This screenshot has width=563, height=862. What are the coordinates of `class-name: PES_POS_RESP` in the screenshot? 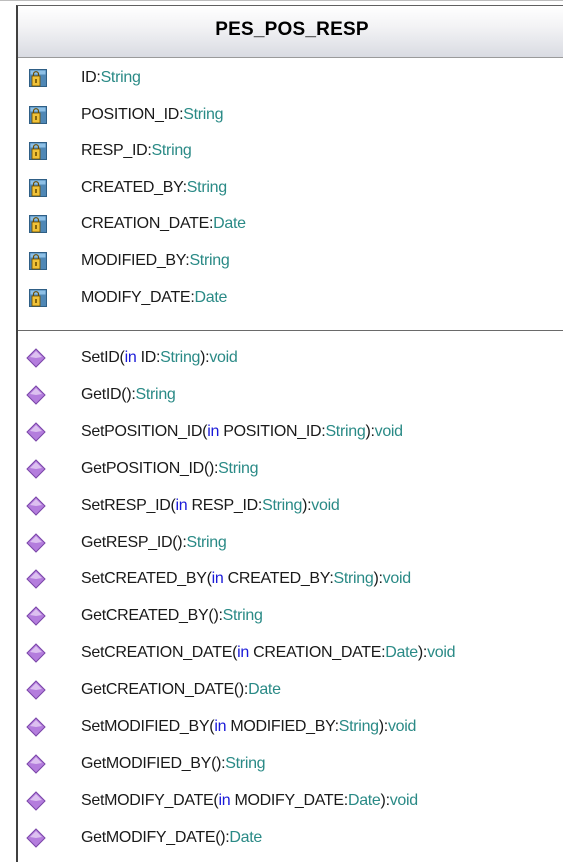 It's located at (292, 29).